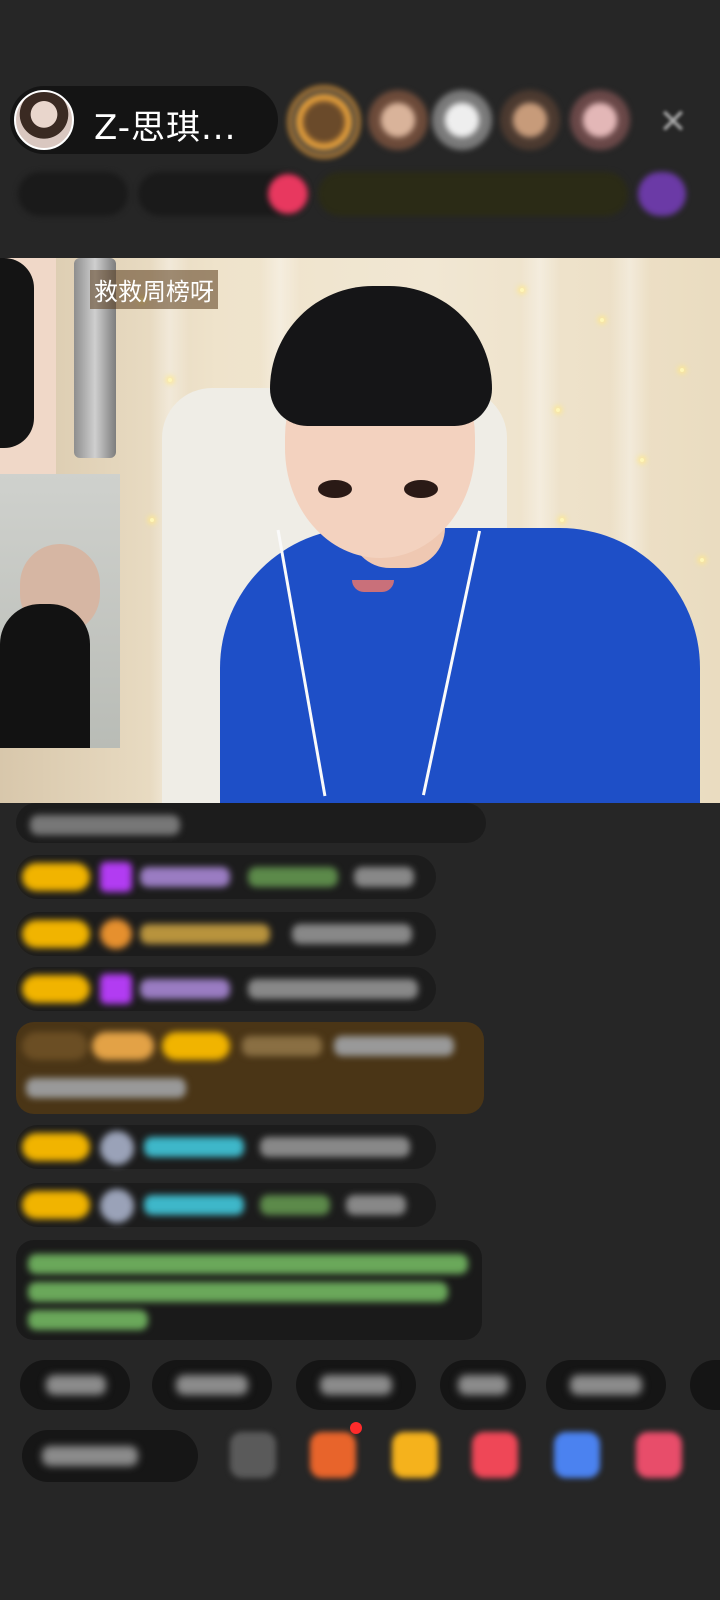 This screenshot has width=720, height=1600. Describe the element at coordinates (73, 194) in the screenshot. I see `rank-chip` at that location.